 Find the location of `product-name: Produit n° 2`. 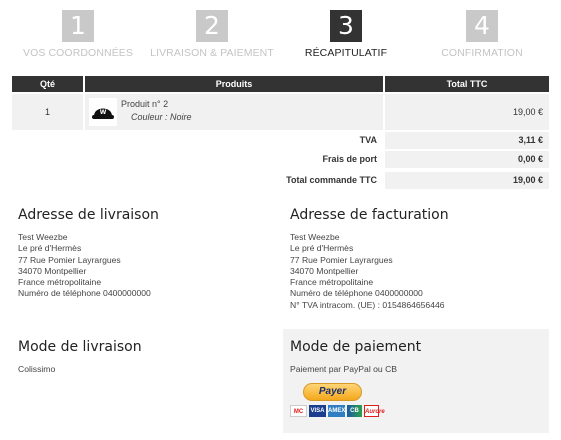

product-name: Produit n° 2 is located at coordinates (144, 104).